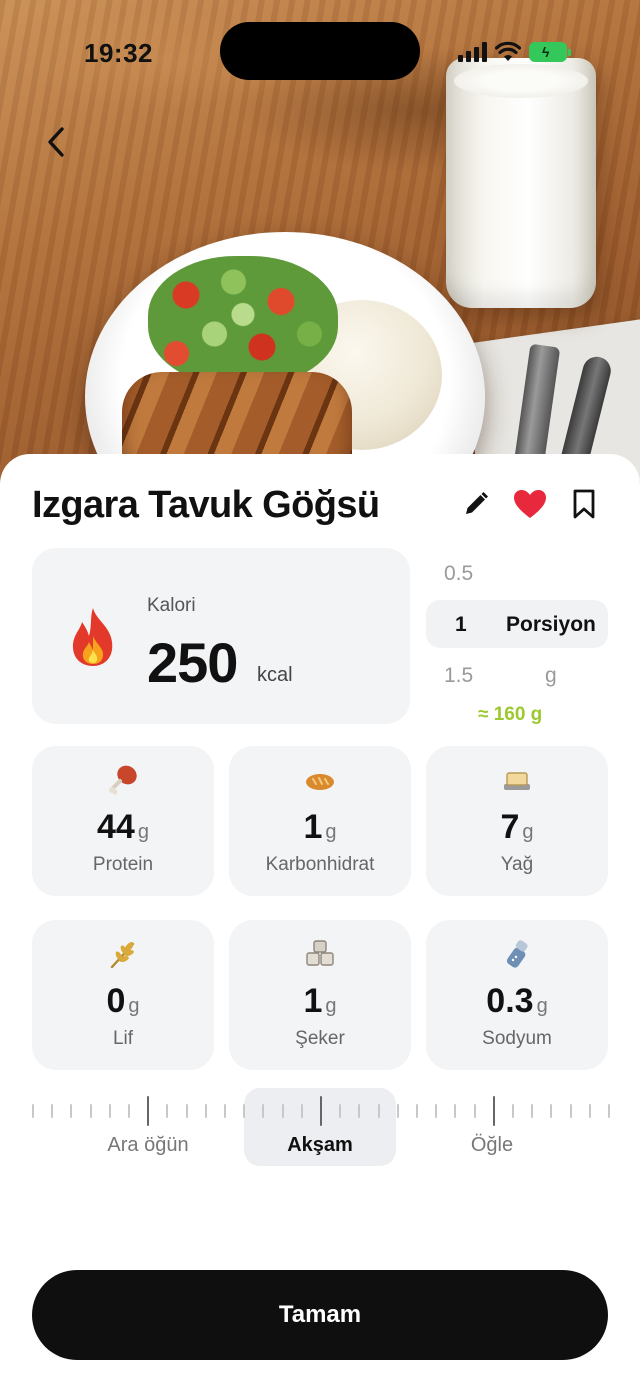 Image resolution: width=640 pixels, height=1391 pixels. I want to click on nutrient-card-sodium: 0.3 g Sodyum, so click(517, 995).